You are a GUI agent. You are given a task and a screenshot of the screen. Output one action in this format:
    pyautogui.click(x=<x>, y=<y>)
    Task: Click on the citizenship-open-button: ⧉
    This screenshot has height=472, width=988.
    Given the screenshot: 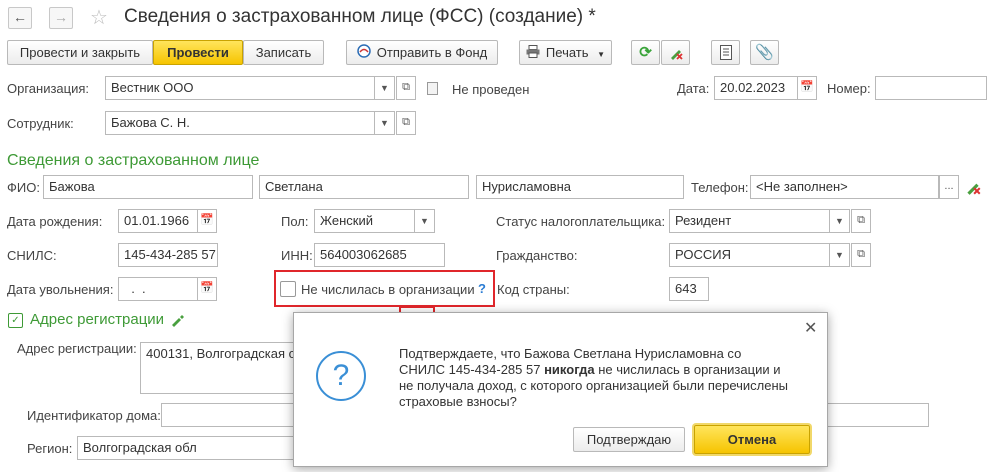 What is the action you would take?
    pyautogui.click(x=861, y=255)
    